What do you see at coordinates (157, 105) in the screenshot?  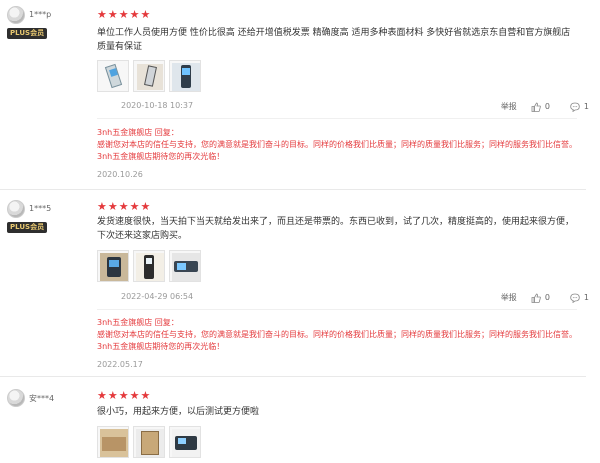 I see `review-date: 2020-10-18 10:37` at bounding box center [157, 105].